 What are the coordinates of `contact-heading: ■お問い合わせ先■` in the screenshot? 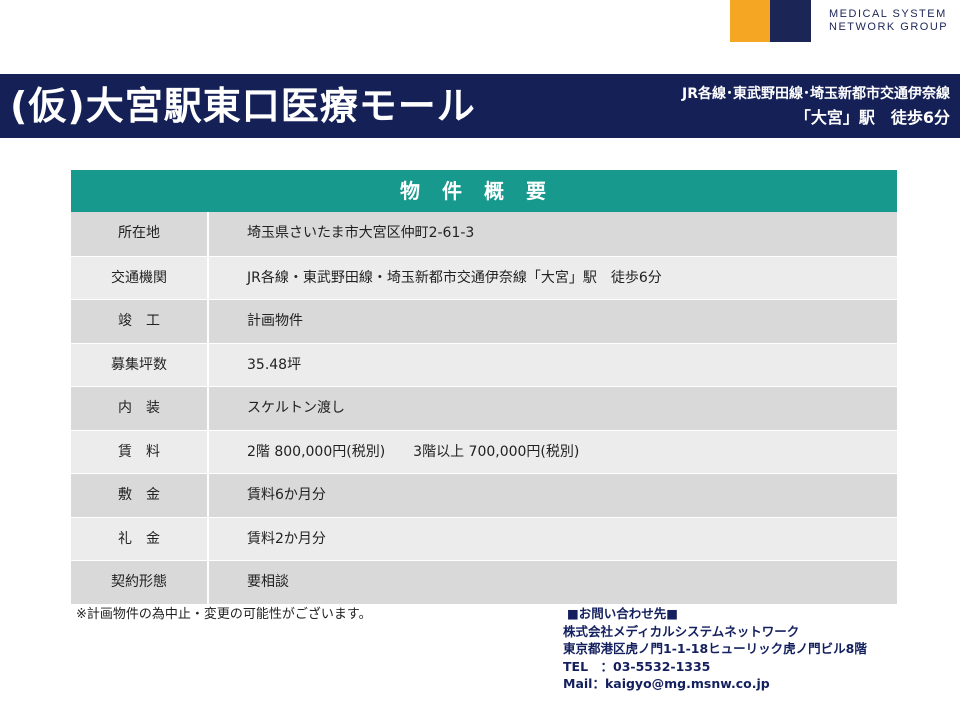 It's located at (623, 613).